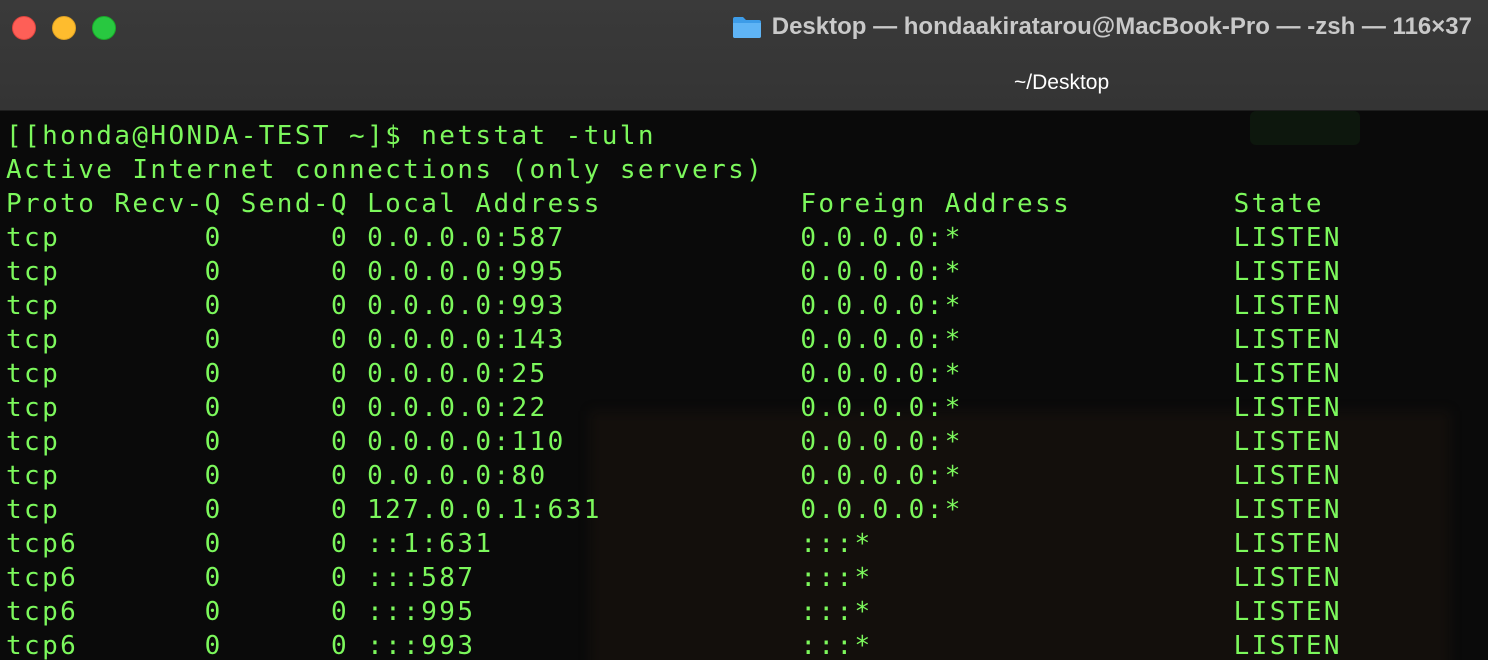  Describe the element at coordinates (674, 306) in the screenshot. I see `netstat-row: tcp 0 0 0.0.0.0:993 0.0.0.0:* LISTEN` at that location.